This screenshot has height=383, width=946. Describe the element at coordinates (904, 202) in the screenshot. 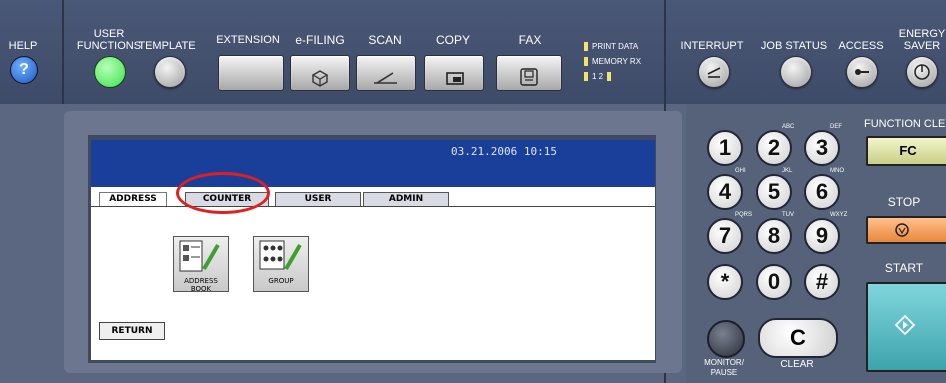

I see `stop-label: STOP` at that location.